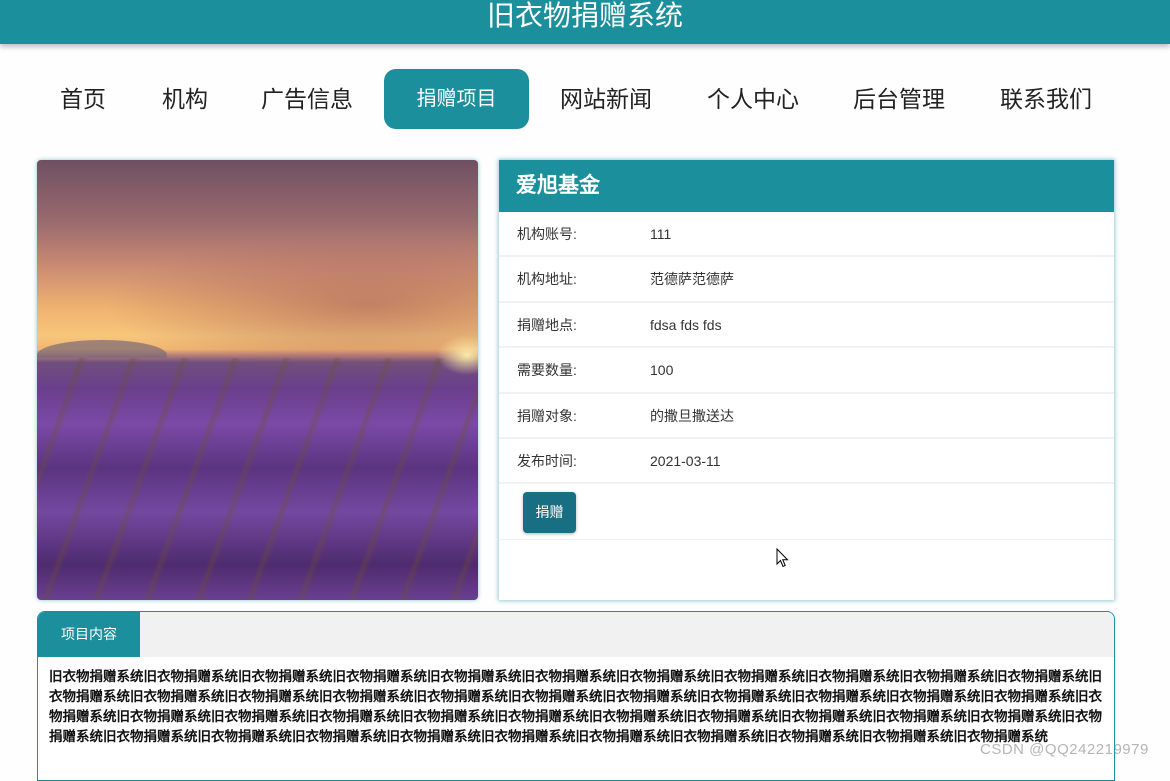 The width and height of the screenshot is (1170, 781). I want to click on info-value: 2021-03-11, so click(685, 460).